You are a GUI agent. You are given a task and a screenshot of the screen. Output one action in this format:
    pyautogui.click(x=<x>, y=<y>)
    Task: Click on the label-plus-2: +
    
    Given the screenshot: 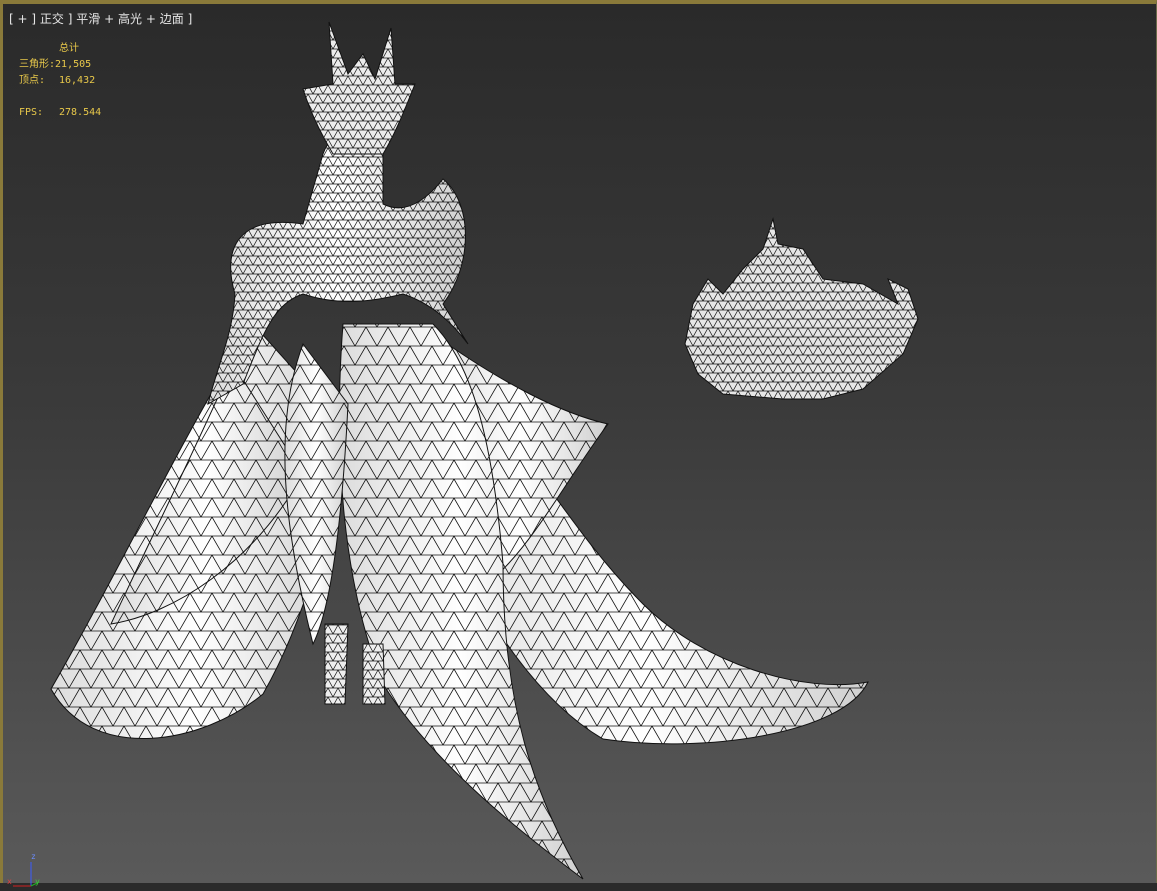 What is the action you would take?
    pyautogui.click(x=150, y=19)
    